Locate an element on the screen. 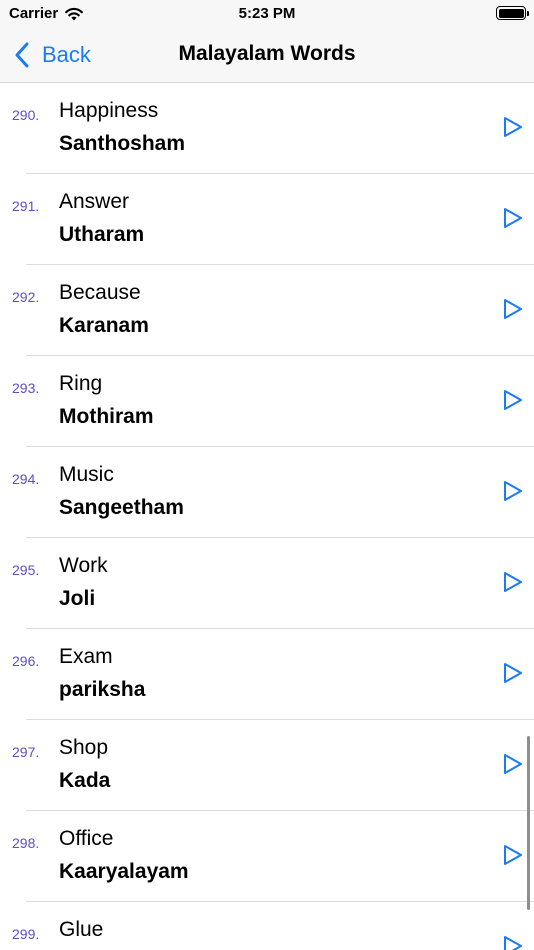 The height and width of the screenshot is (950, 534). word-number: 299. is located at coordinates (26, 934).